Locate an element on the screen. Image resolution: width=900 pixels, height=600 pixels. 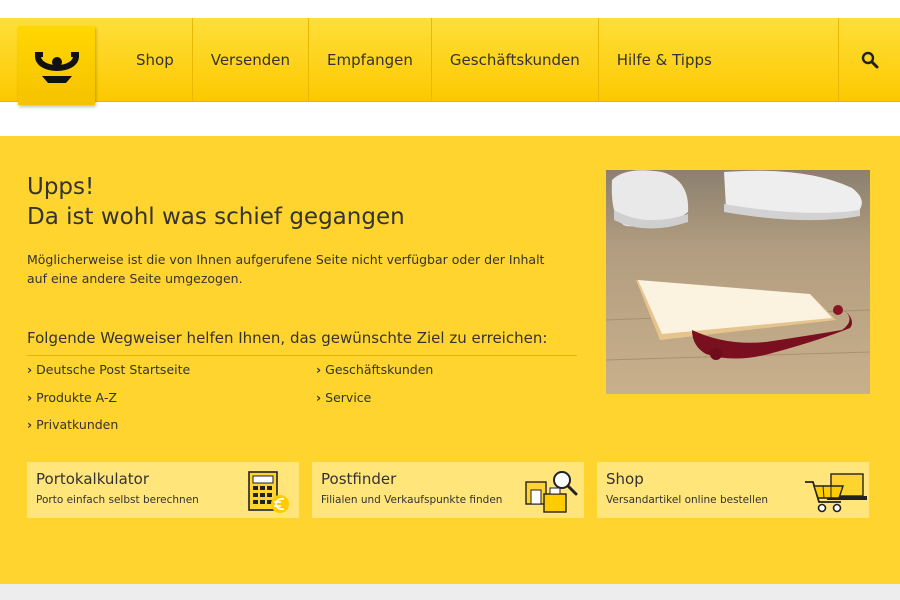
teaser-subtitle: Porto einfach selbst berechnen is located at coordinates (117, 500).